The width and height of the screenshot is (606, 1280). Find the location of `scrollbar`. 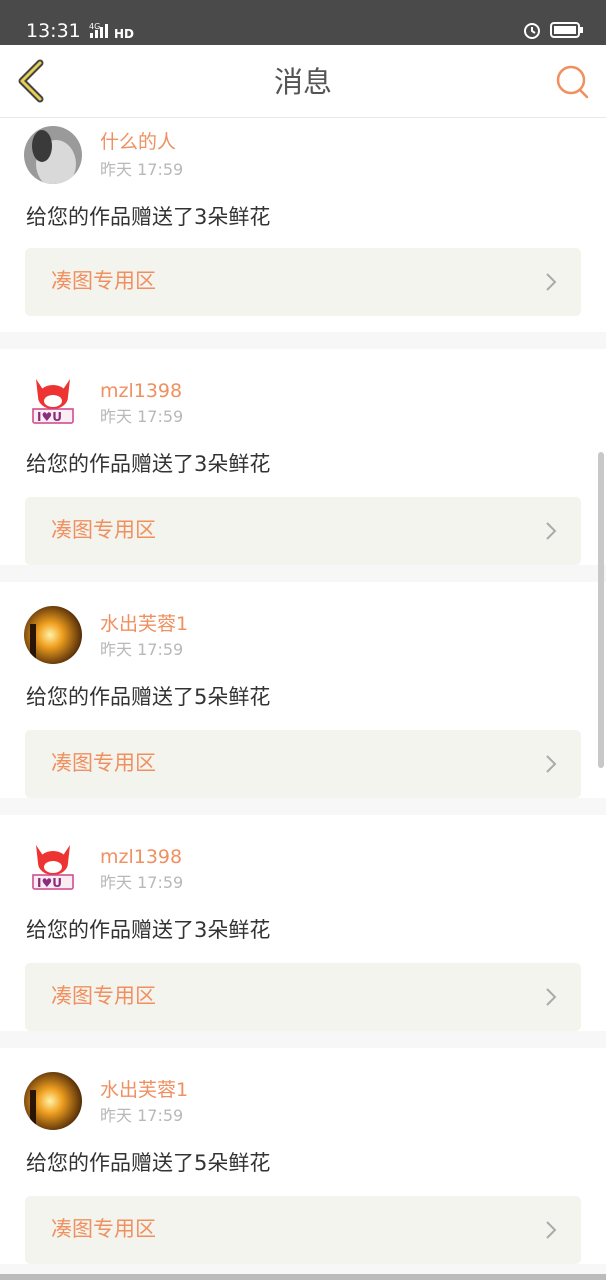

scrollbar is located at coordinates (601, 610).